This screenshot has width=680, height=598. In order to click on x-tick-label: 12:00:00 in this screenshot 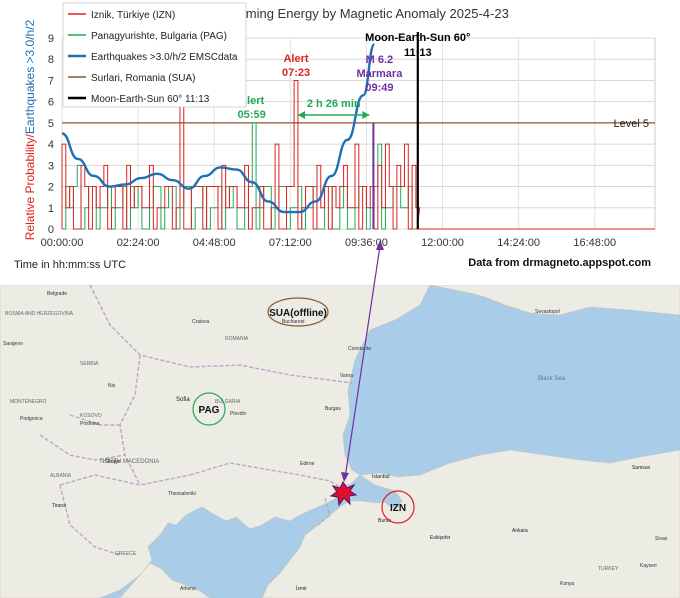, I will do `click(442, 243)`.